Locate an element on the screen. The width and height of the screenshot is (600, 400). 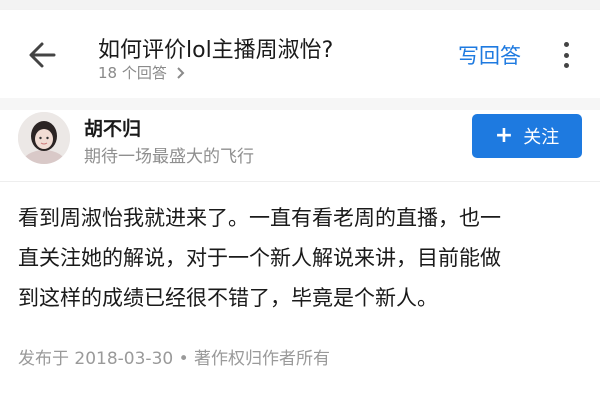
author-name: 胡不归 is located at coordinates (112, 127).